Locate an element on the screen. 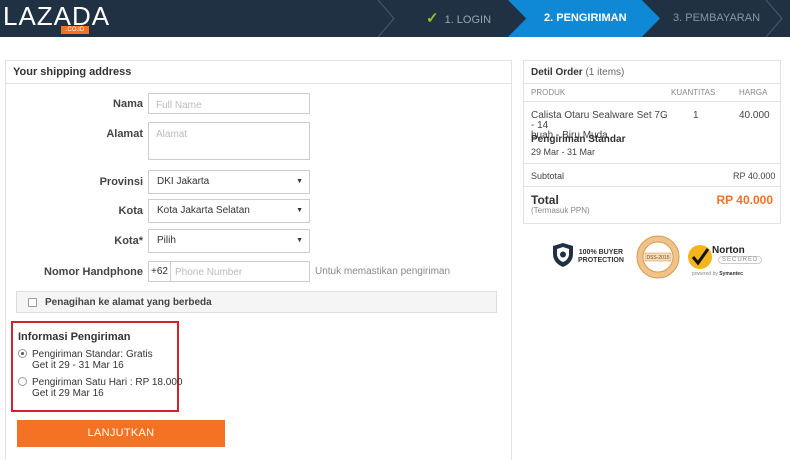 This screenshot has height=460, width=790. order-item-count: (1 items) is located at coordinates (605, 72).